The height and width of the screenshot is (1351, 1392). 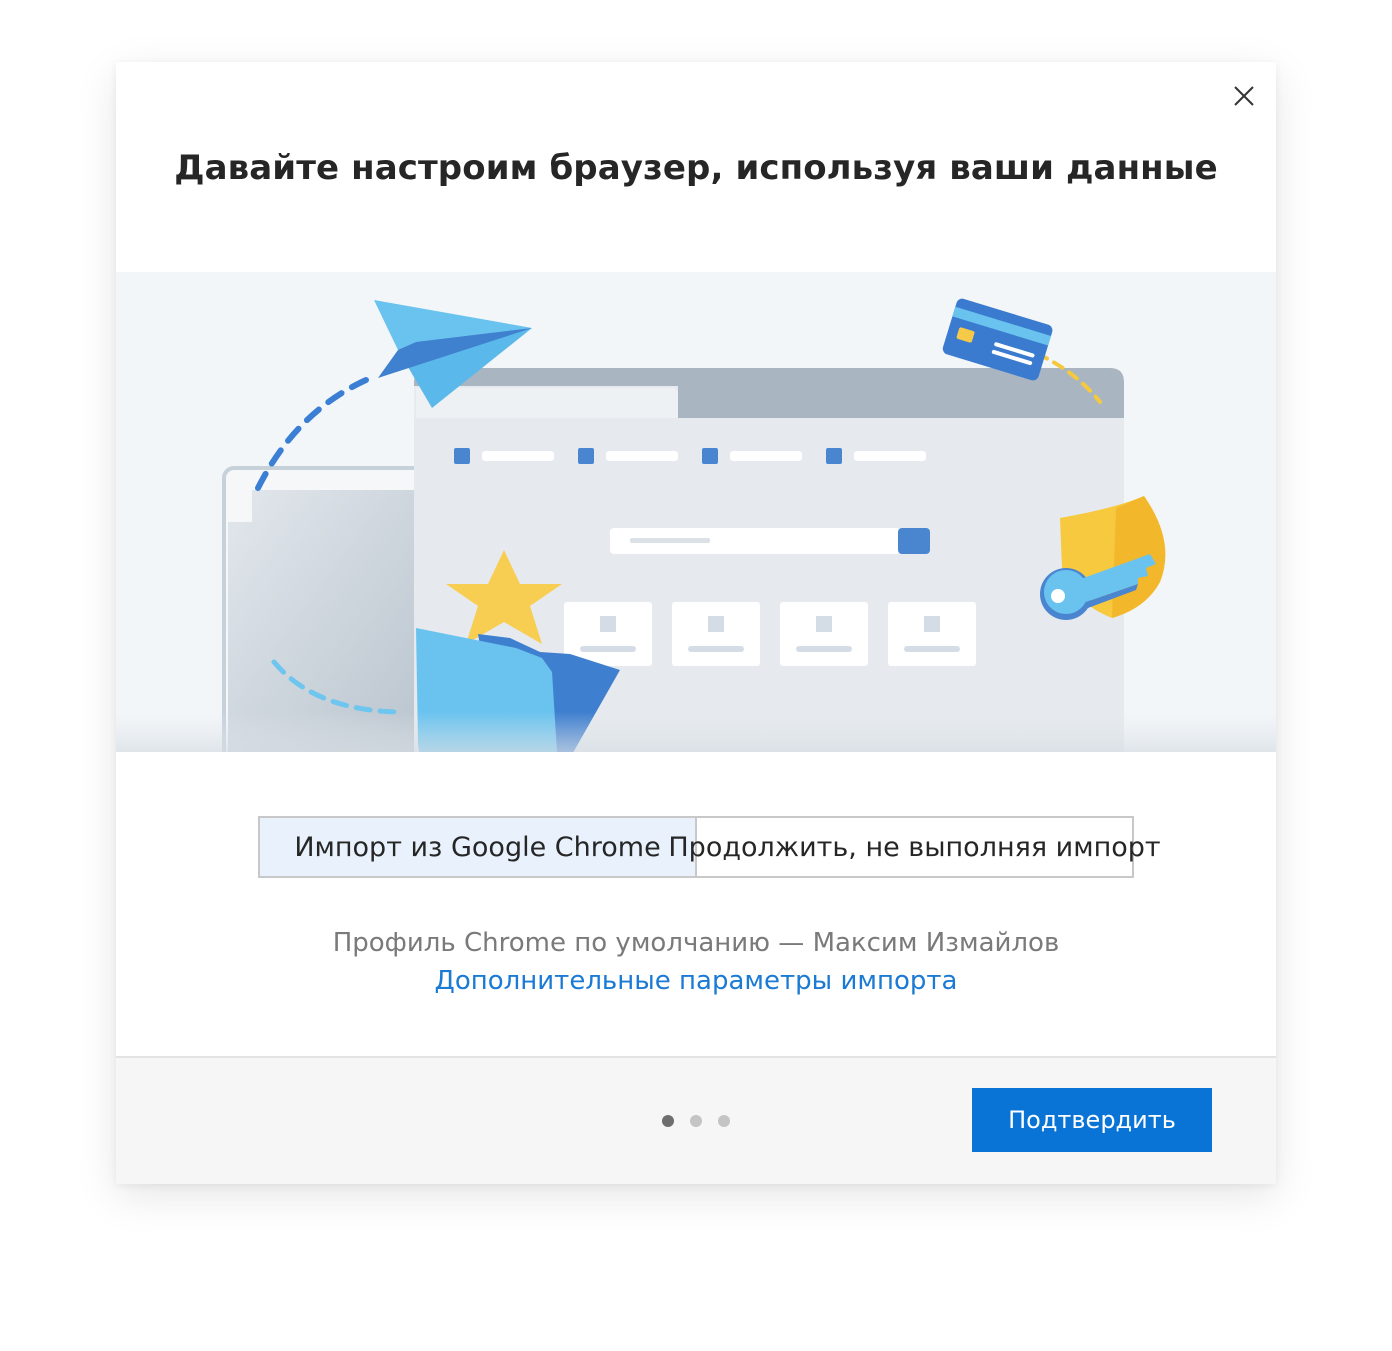 I want to click on import-from-chrome-button: Импорт из Google Chrome, so click(x=478, y=847).